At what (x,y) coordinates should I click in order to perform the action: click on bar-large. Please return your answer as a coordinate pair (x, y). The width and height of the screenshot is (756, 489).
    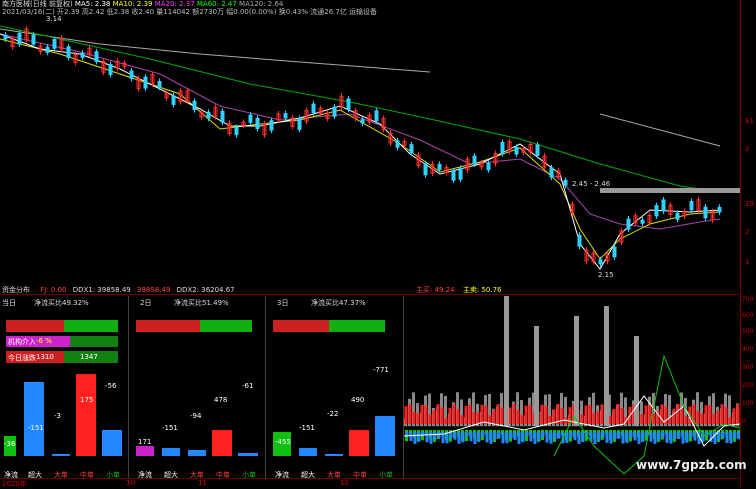
    Looking at the image, I should click on (197, 453).